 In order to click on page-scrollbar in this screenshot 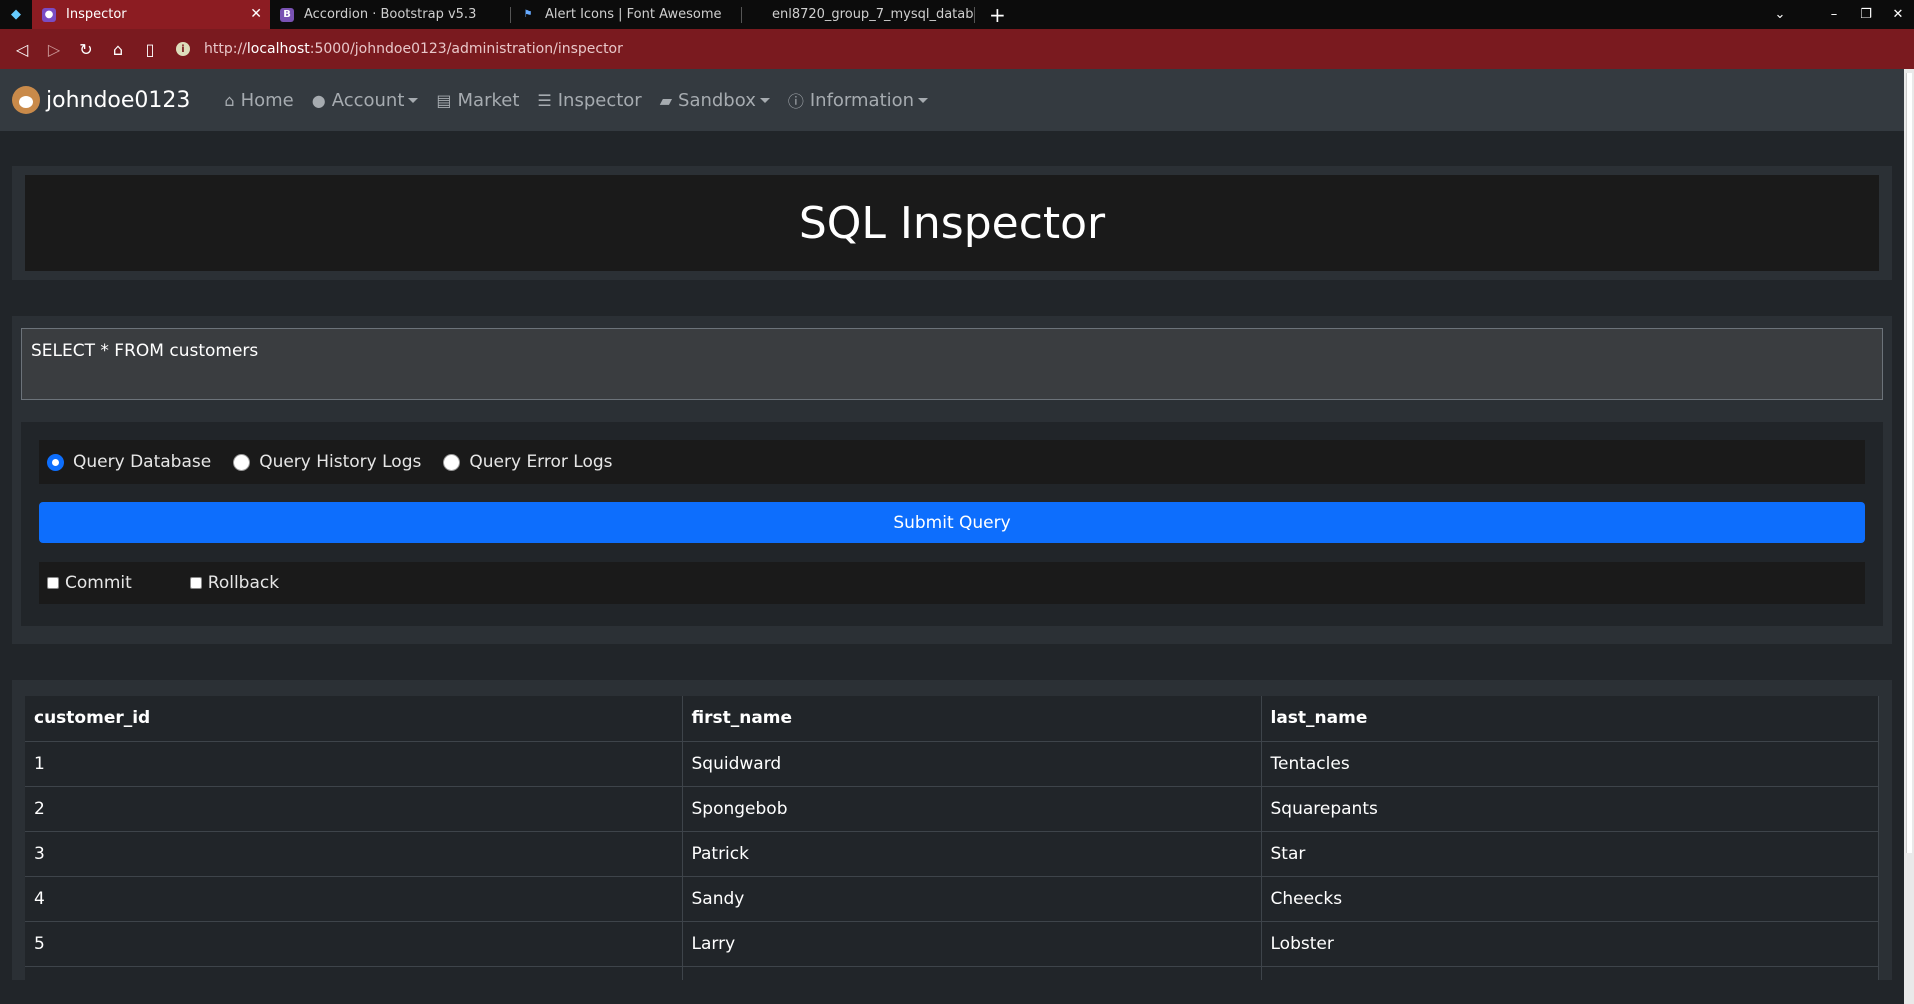, I will do `click(1909, 536)`.